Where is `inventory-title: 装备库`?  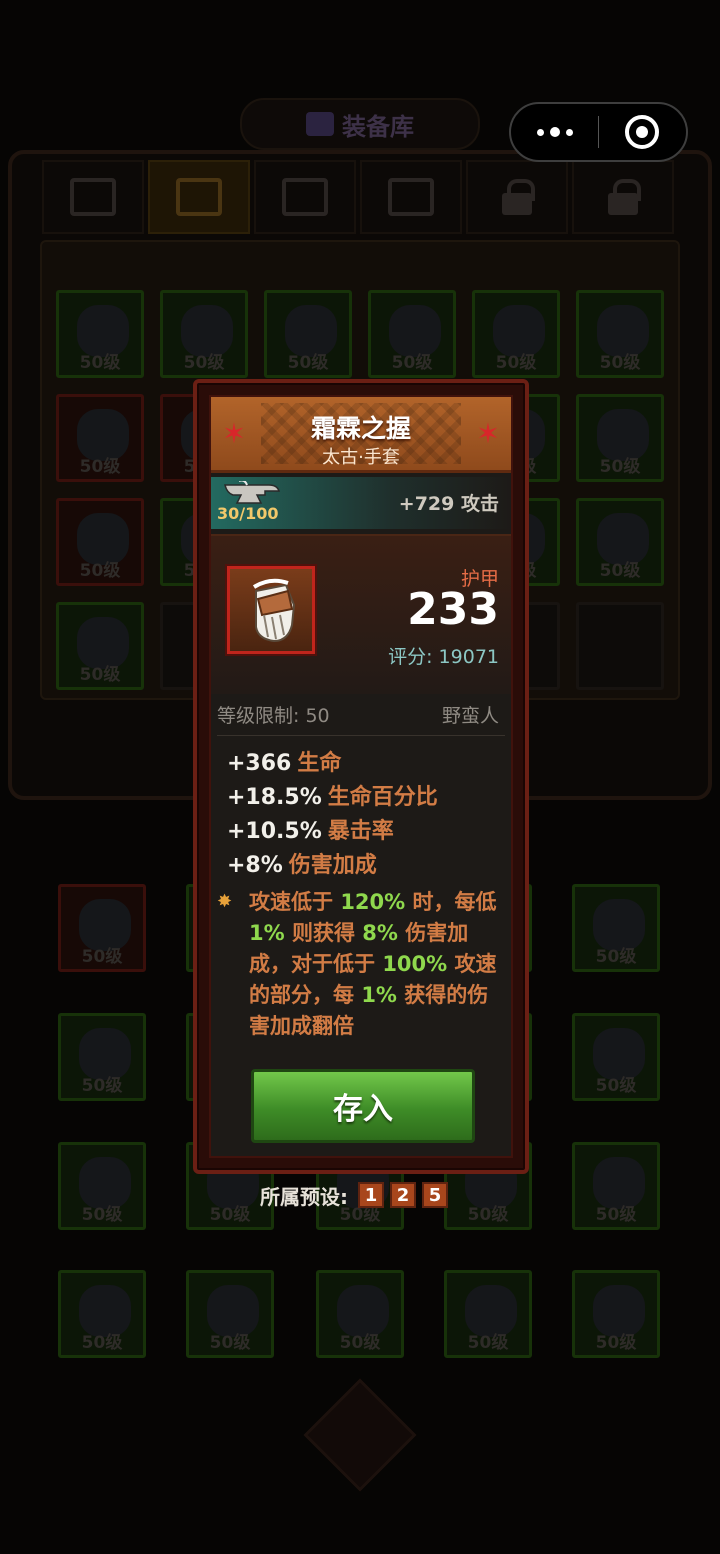
inventory-title: 装备库 is located at coordinates (378, 126).